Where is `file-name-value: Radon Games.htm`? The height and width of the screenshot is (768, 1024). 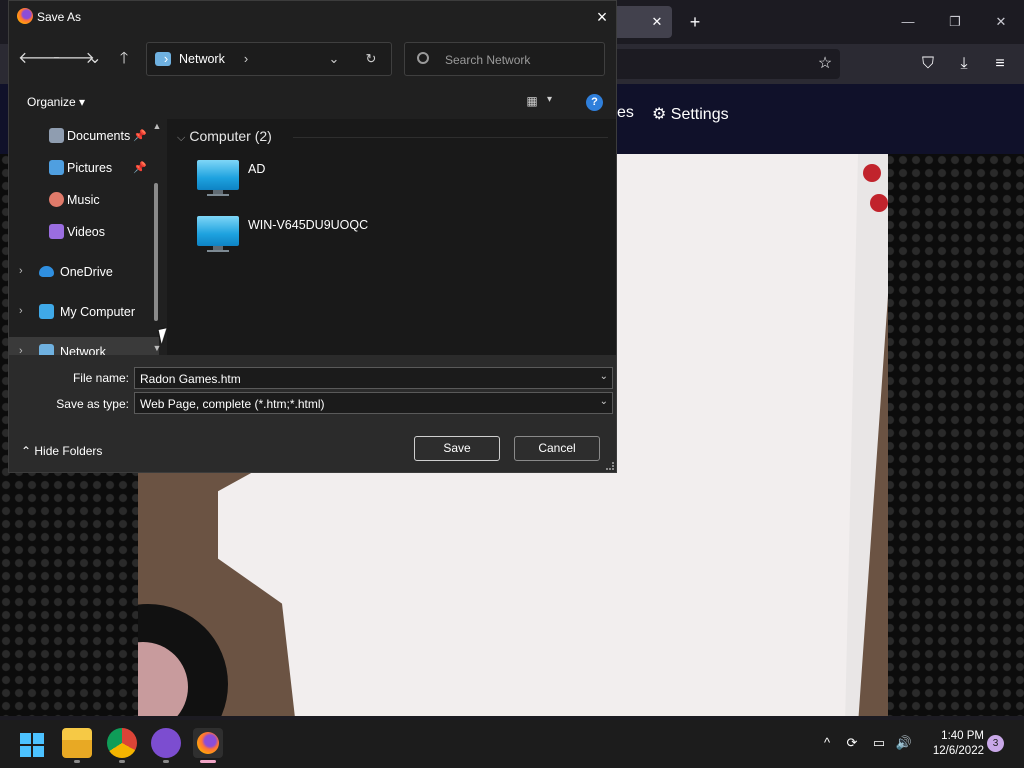
file-name-value: Radon Games.htm is located at coordinates (190, 379).